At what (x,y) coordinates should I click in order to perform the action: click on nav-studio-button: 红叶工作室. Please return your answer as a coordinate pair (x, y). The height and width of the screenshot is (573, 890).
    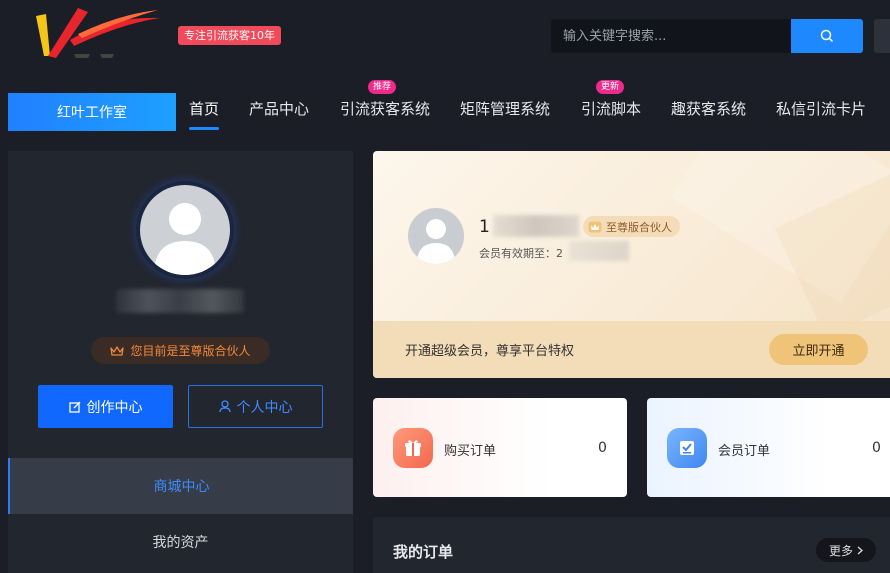
    Looking at the image, I should click on (92, 112).